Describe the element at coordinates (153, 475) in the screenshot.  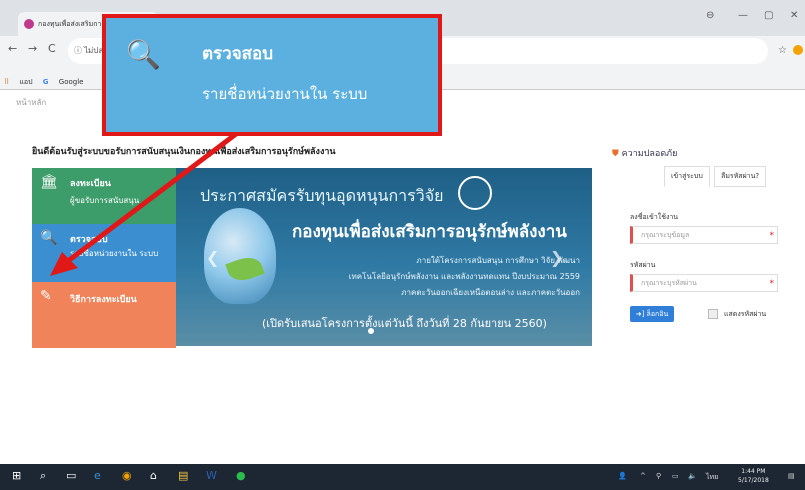
I see `store-icon: ⌂` at that location.